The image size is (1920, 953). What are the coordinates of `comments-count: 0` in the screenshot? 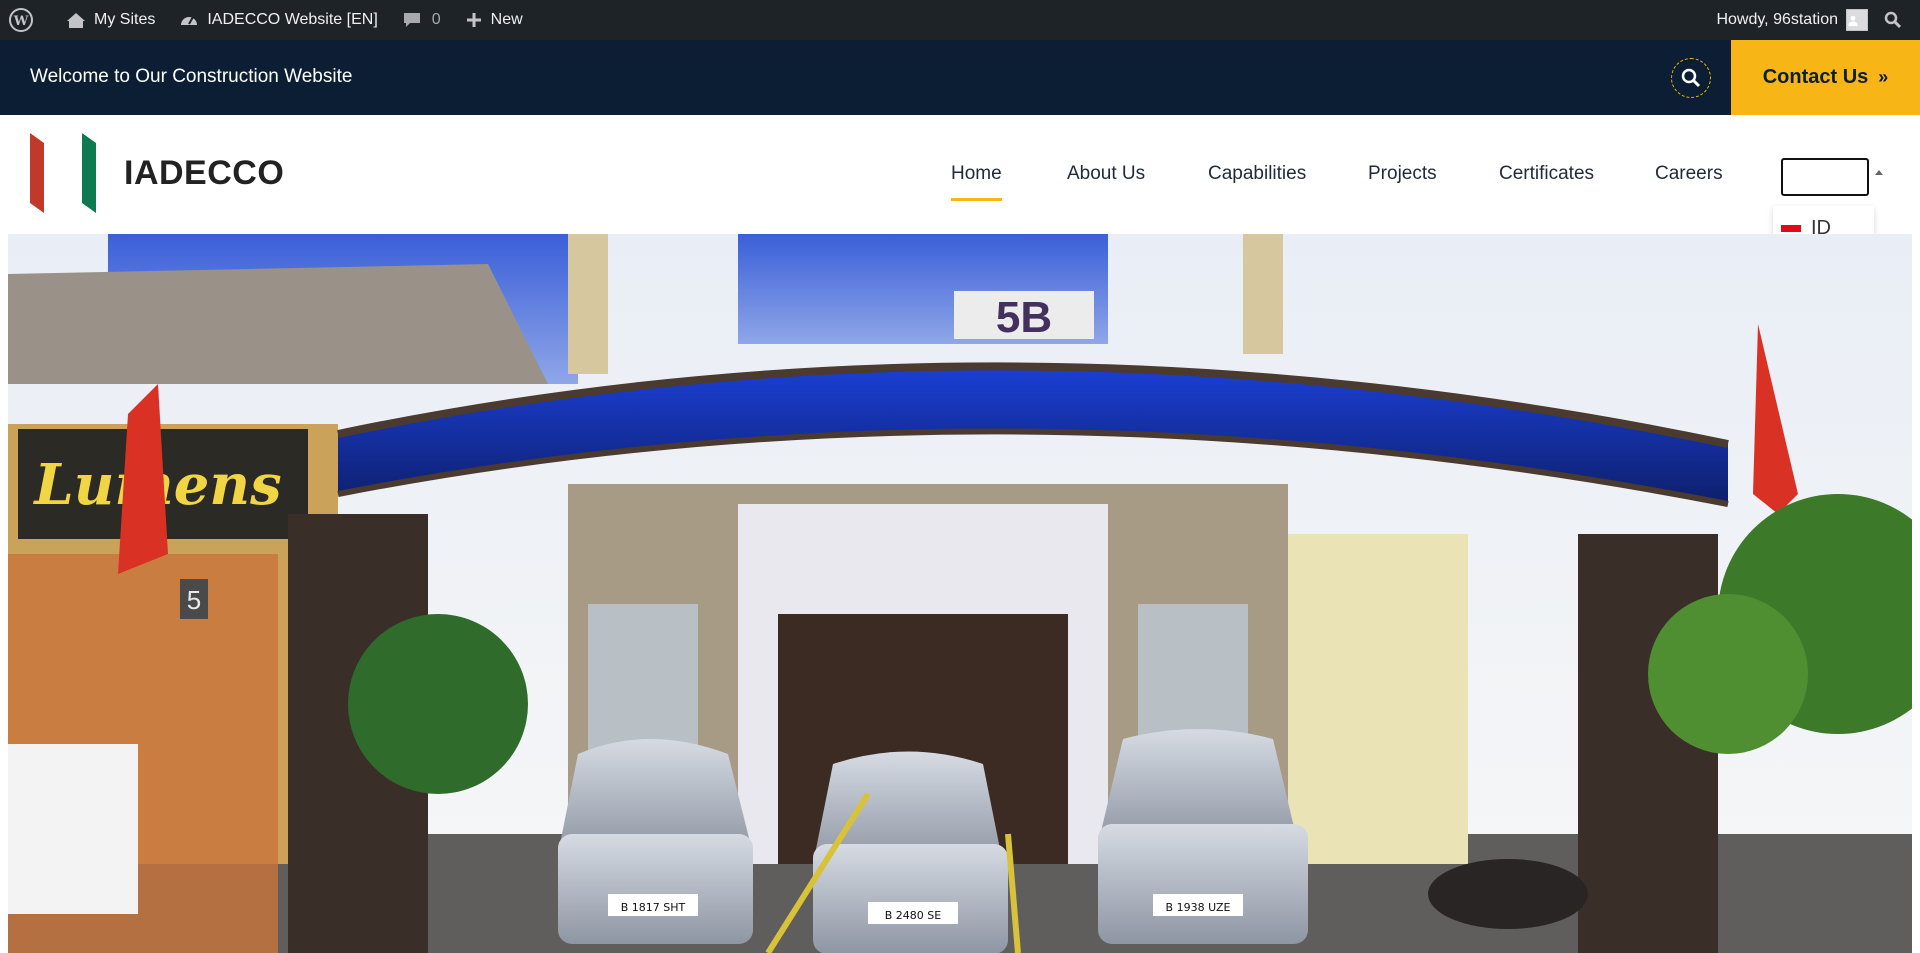 It's located at (436, 19).